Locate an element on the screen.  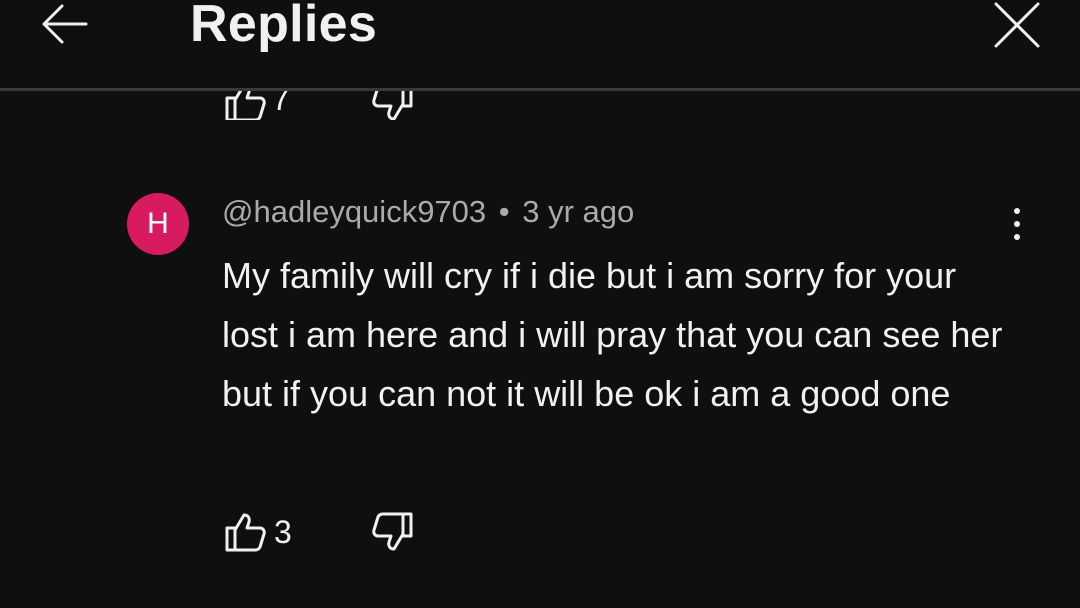
back-button is located at coordinates (65, 24).